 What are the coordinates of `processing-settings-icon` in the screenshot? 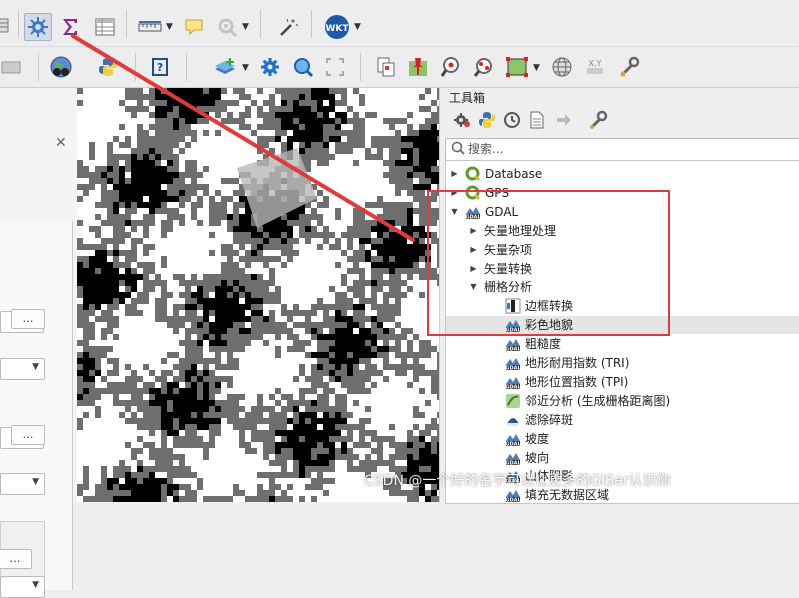 It's located at (38, 27).